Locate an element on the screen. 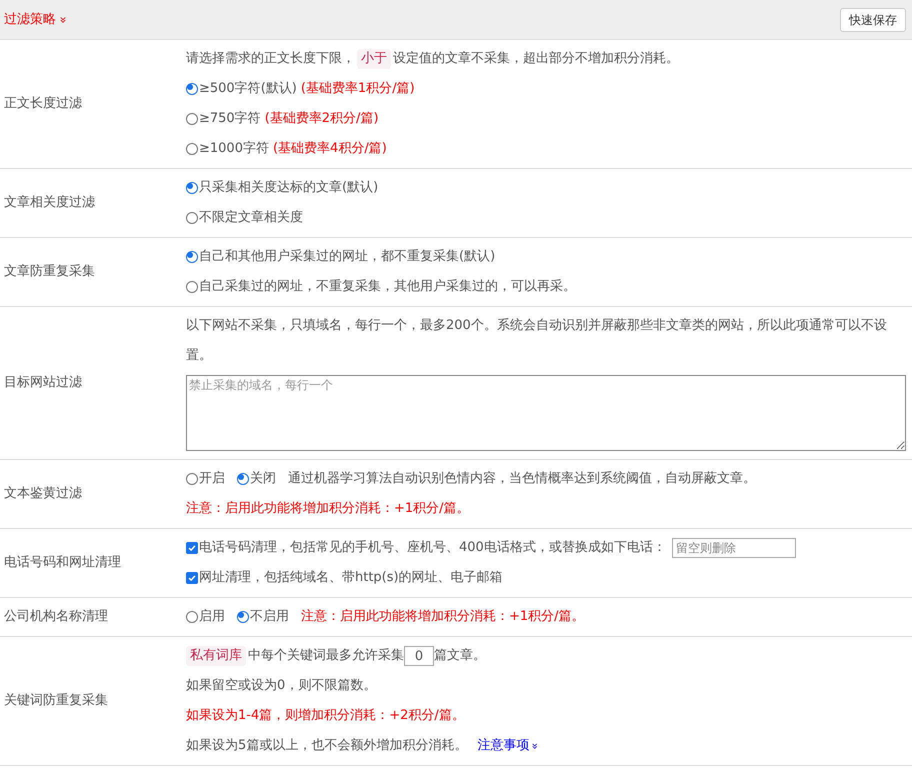  save-button: 快速保存 is located at coordinates (873, 20).